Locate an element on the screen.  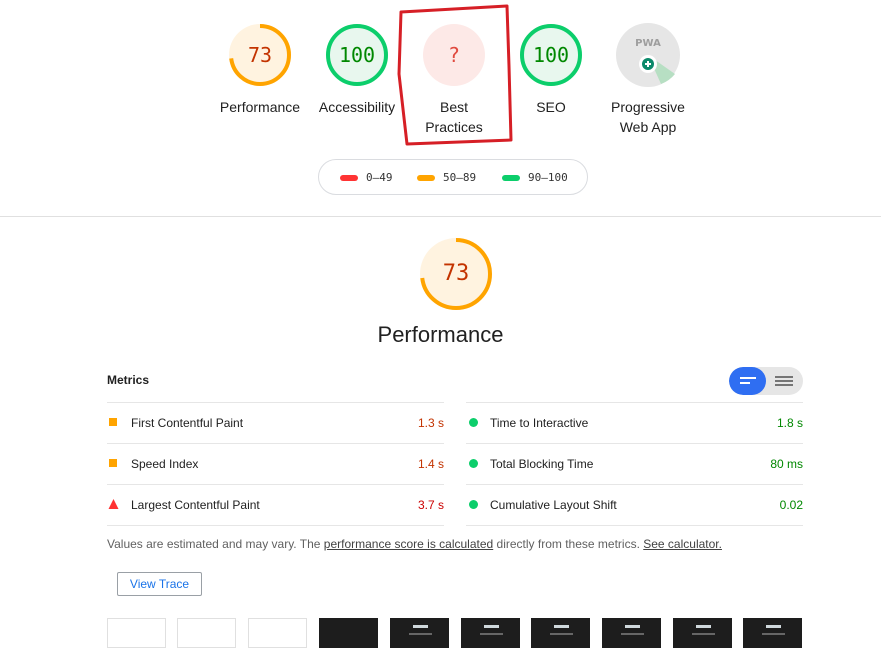
gauge-seo: 100 SEO is located at coordinates (551, 69).